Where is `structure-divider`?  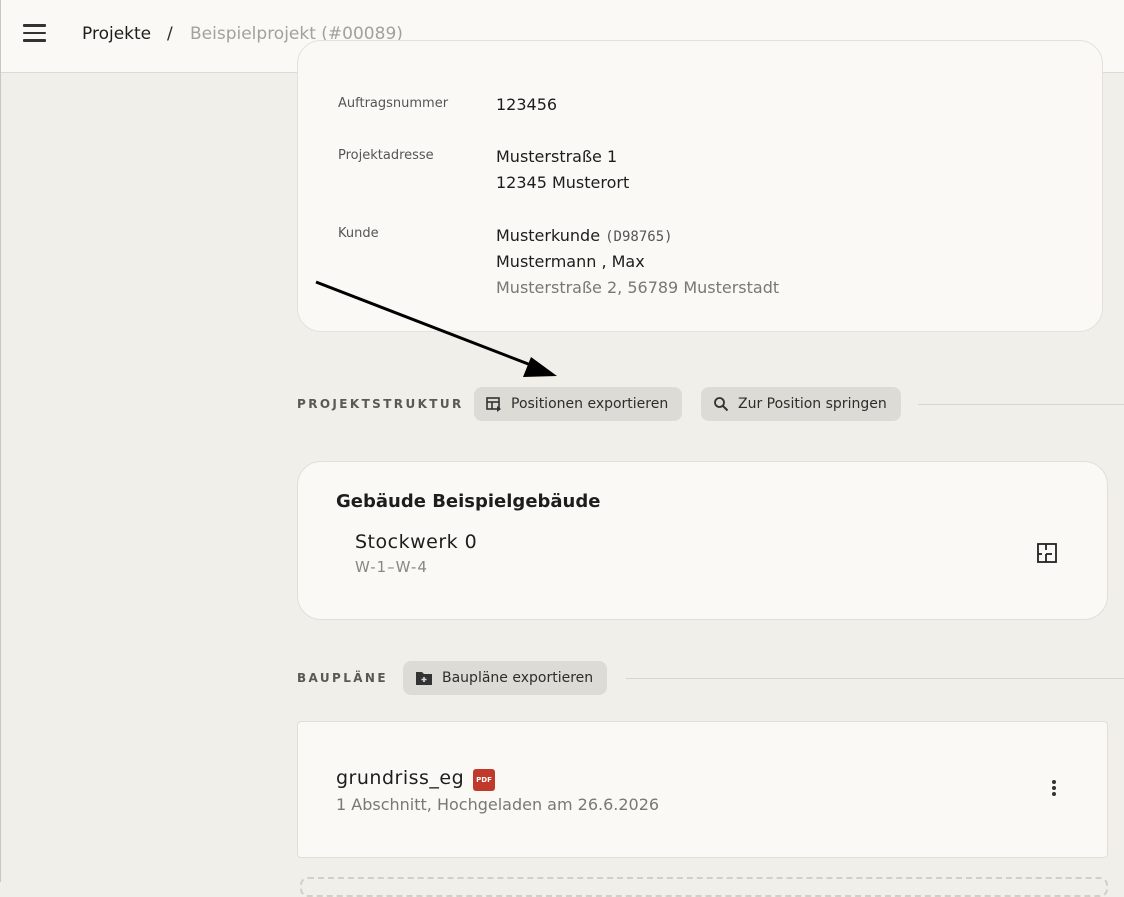
structure-divider is located at coordinates (1021, 404).